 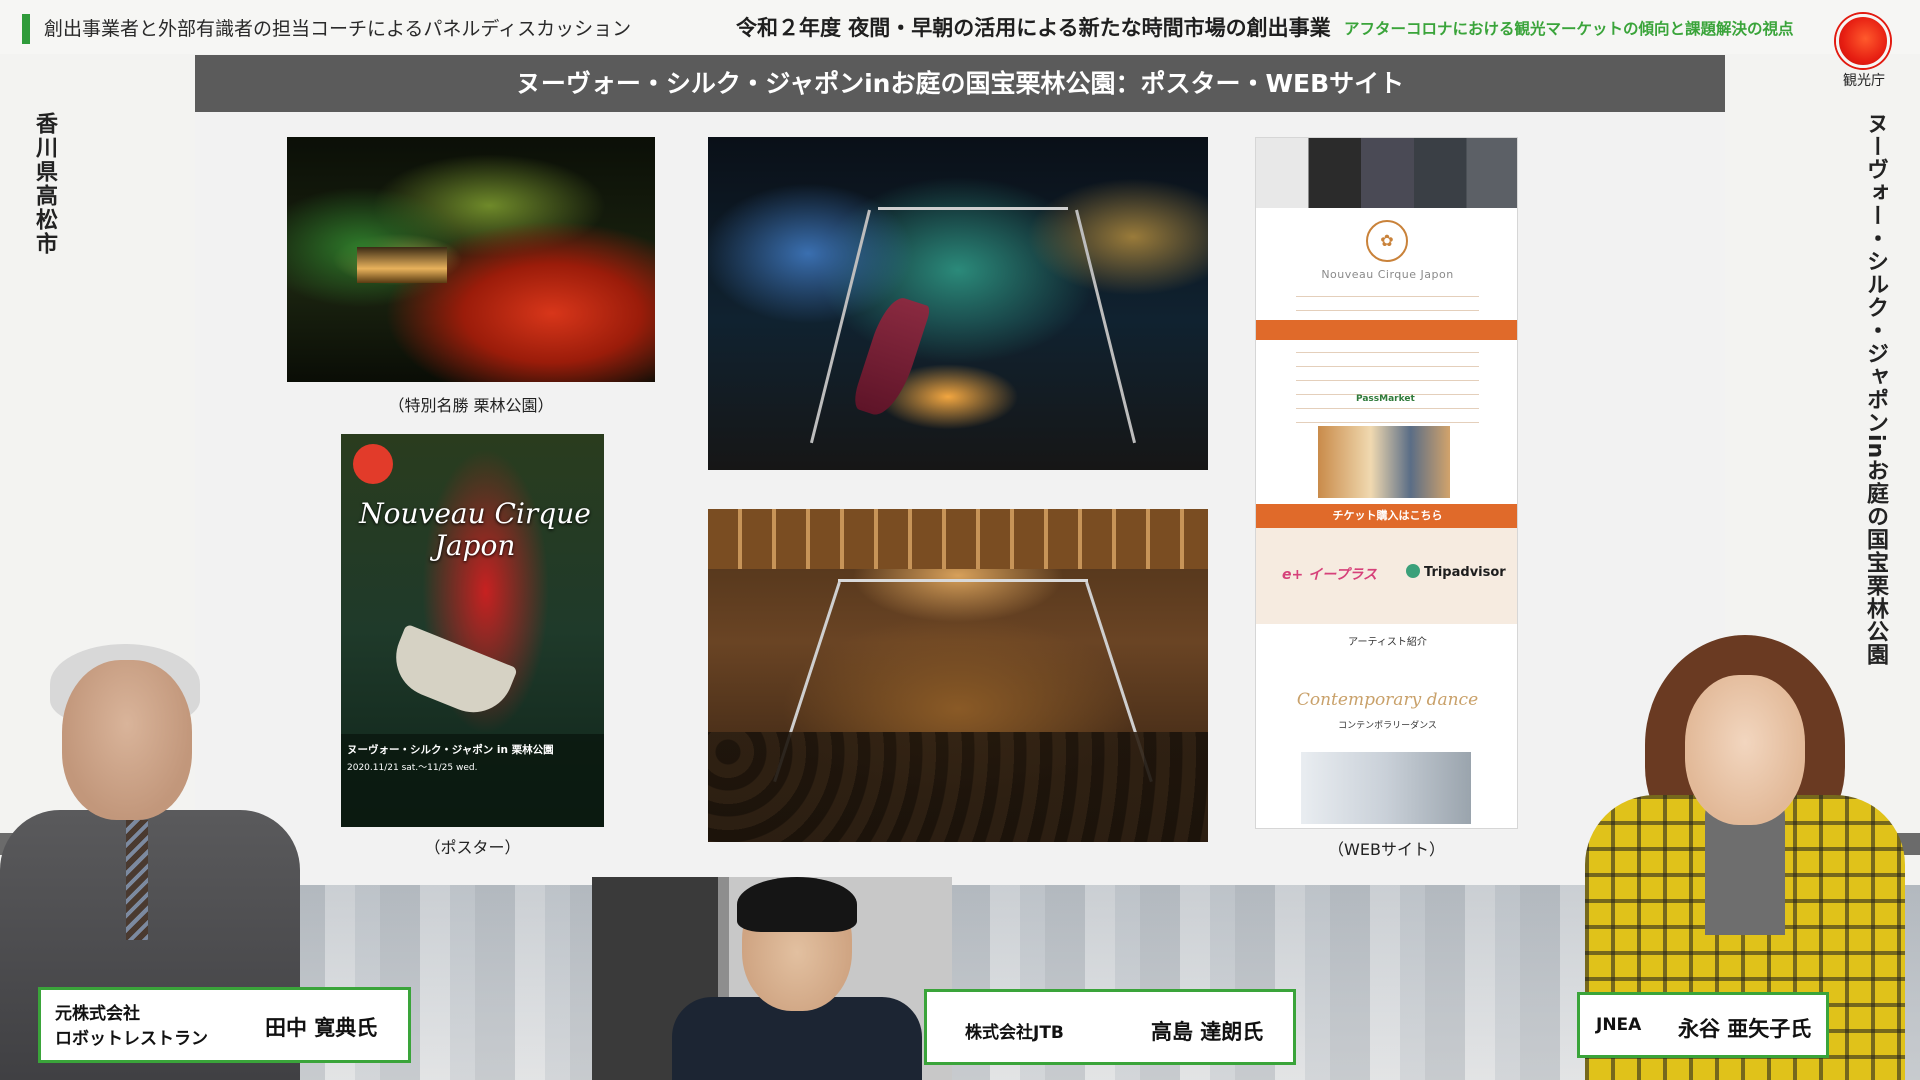 I want to click on poster-title: Nouveau Cirque Japon, so click(x=475, y=529).